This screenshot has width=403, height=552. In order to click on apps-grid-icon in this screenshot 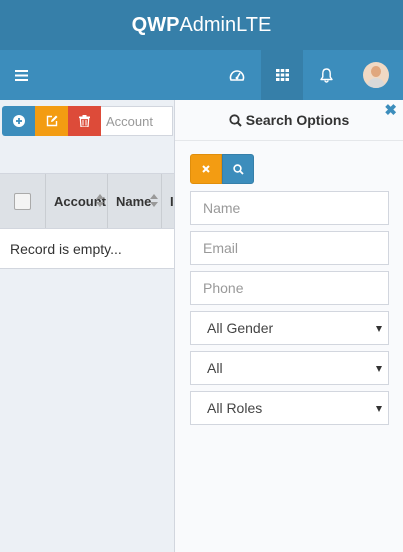, I will do `click(282, 75)`.